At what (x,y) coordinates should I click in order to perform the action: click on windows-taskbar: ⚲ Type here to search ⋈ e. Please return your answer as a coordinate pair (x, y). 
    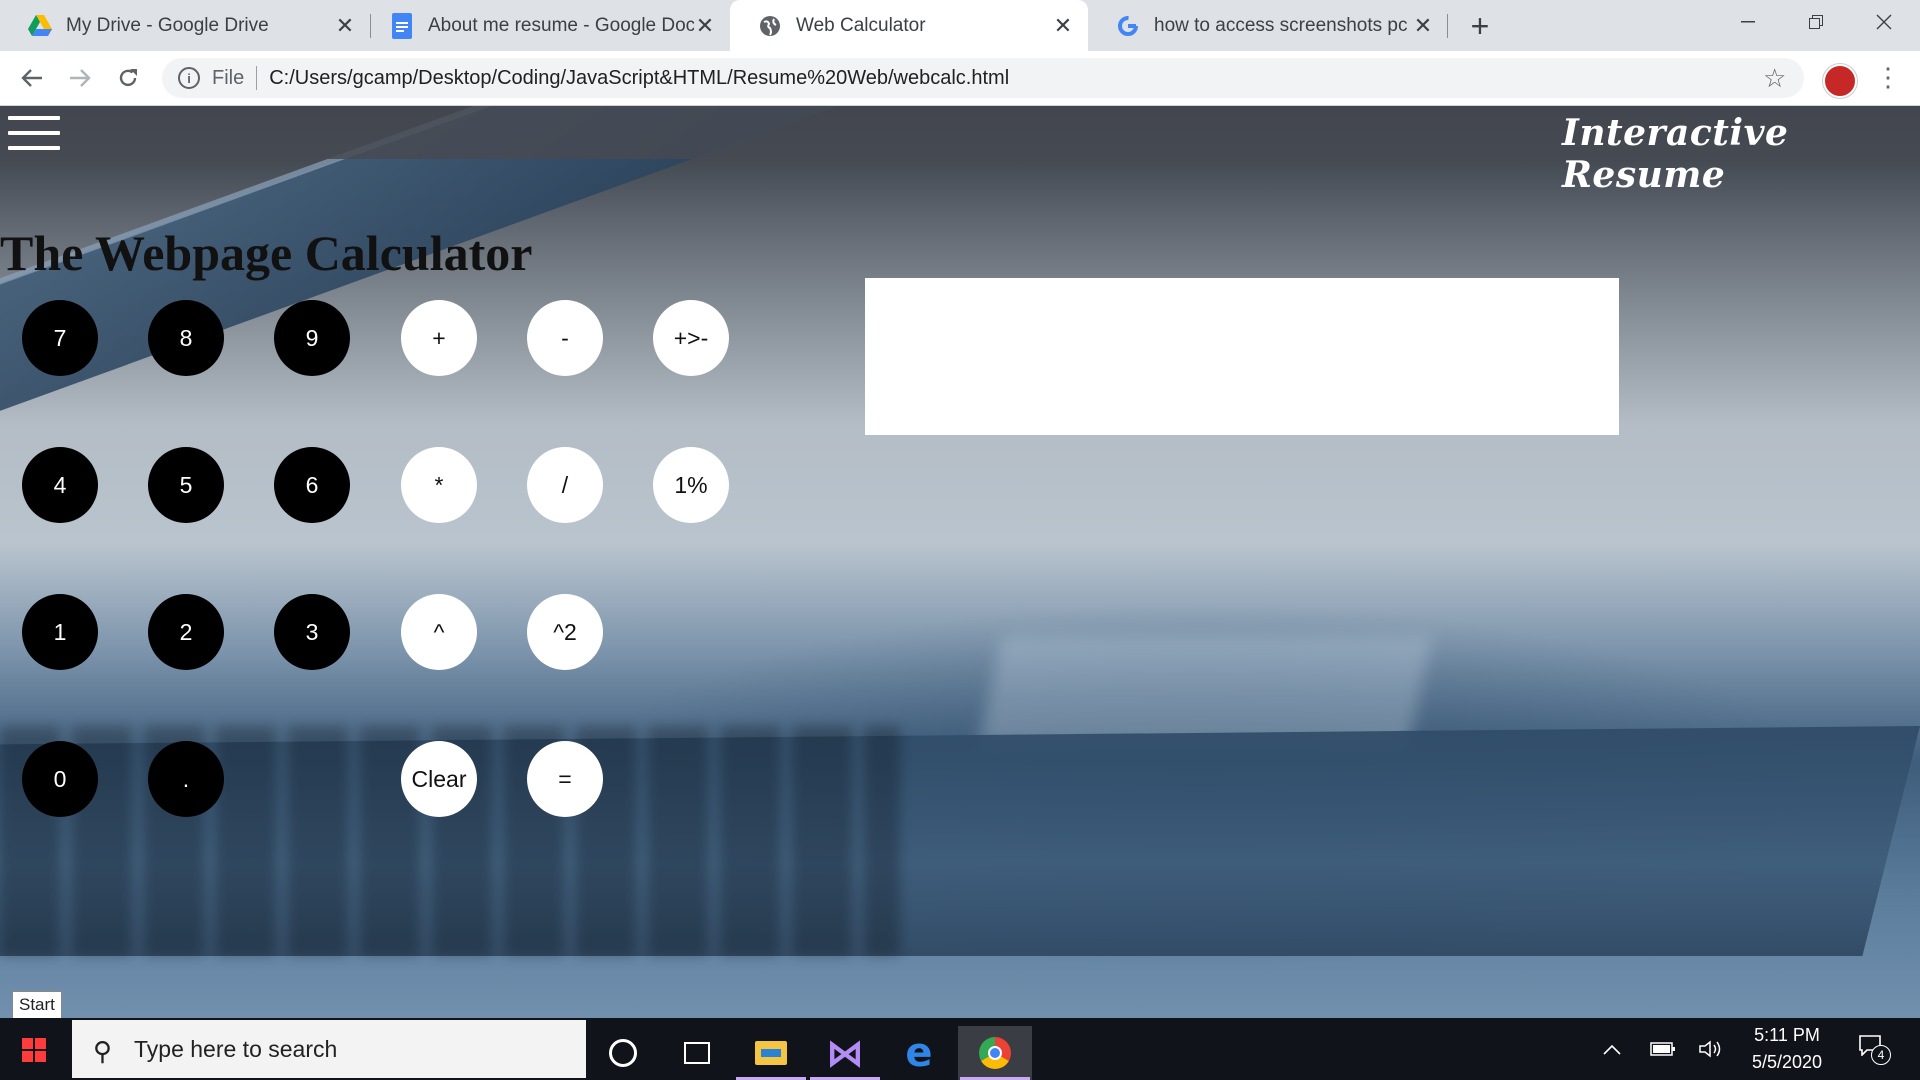
    Looking at the image, I should click on (960, 1049).